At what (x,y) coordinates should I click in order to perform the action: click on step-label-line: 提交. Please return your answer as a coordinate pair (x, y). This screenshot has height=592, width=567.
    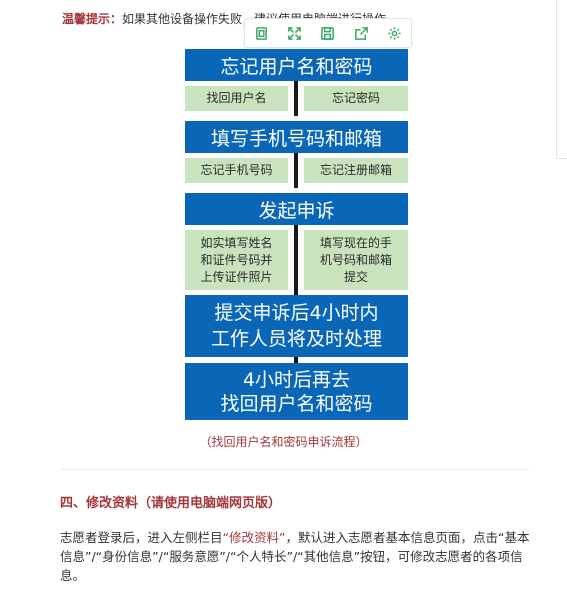
    Looking at the image, I should click on (355, 276).